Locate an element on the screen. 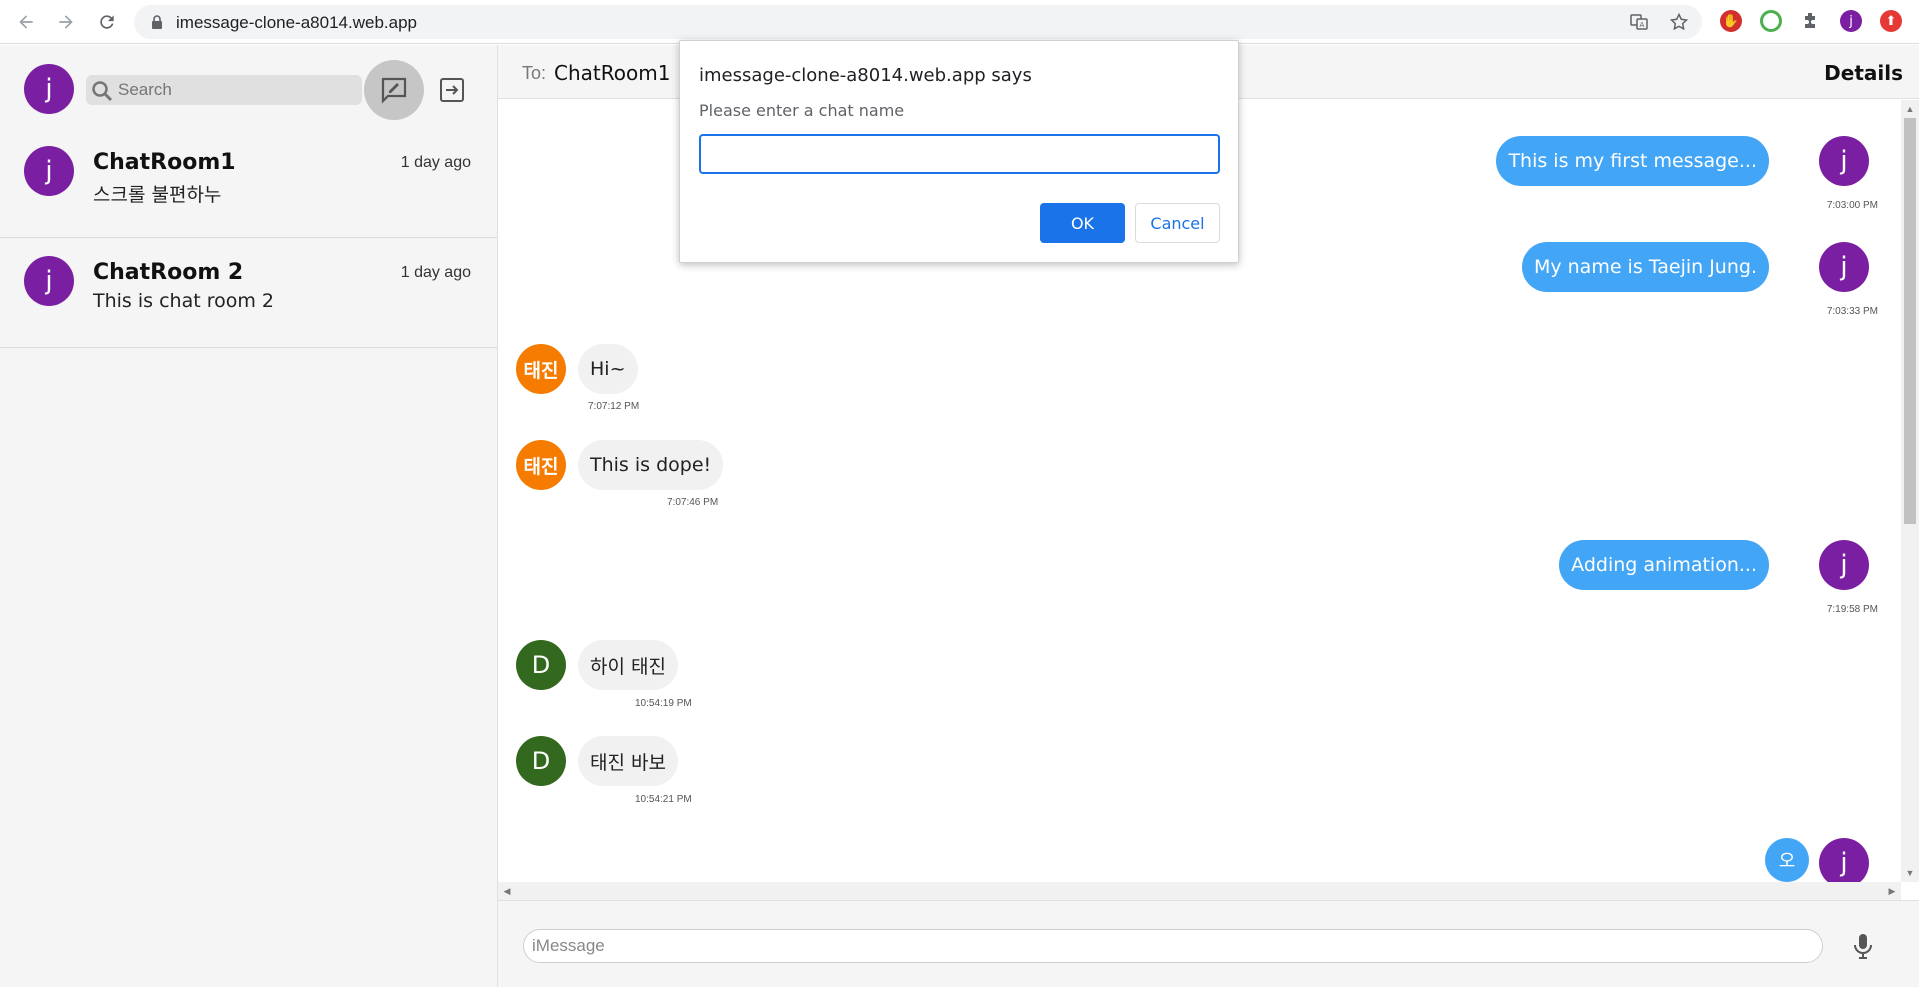  new-chat-button is located at coordinates (394, 90).